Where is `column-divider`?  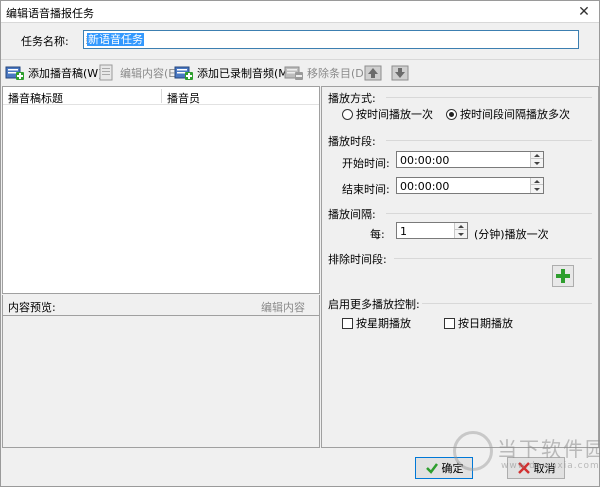
column-divider is located at coordinates (161, 96).